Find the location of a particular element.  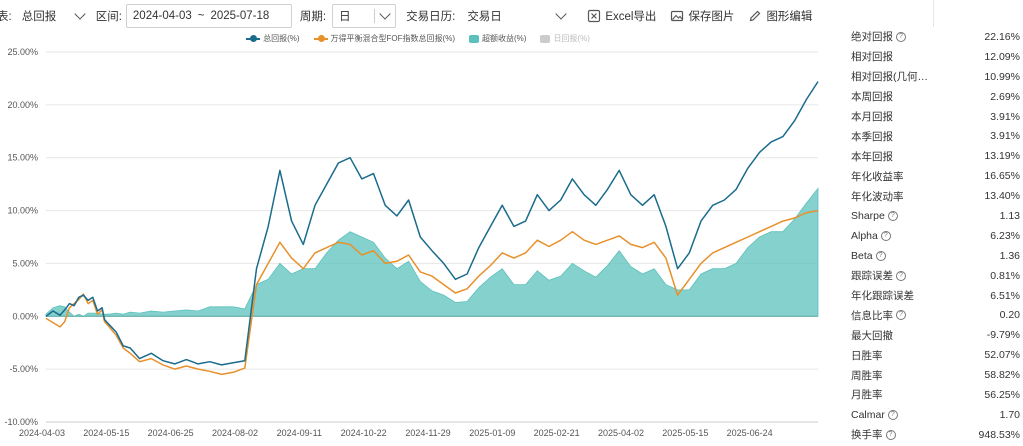

metric-label-text: 年化收益率 is located at coordinates (877, 176).